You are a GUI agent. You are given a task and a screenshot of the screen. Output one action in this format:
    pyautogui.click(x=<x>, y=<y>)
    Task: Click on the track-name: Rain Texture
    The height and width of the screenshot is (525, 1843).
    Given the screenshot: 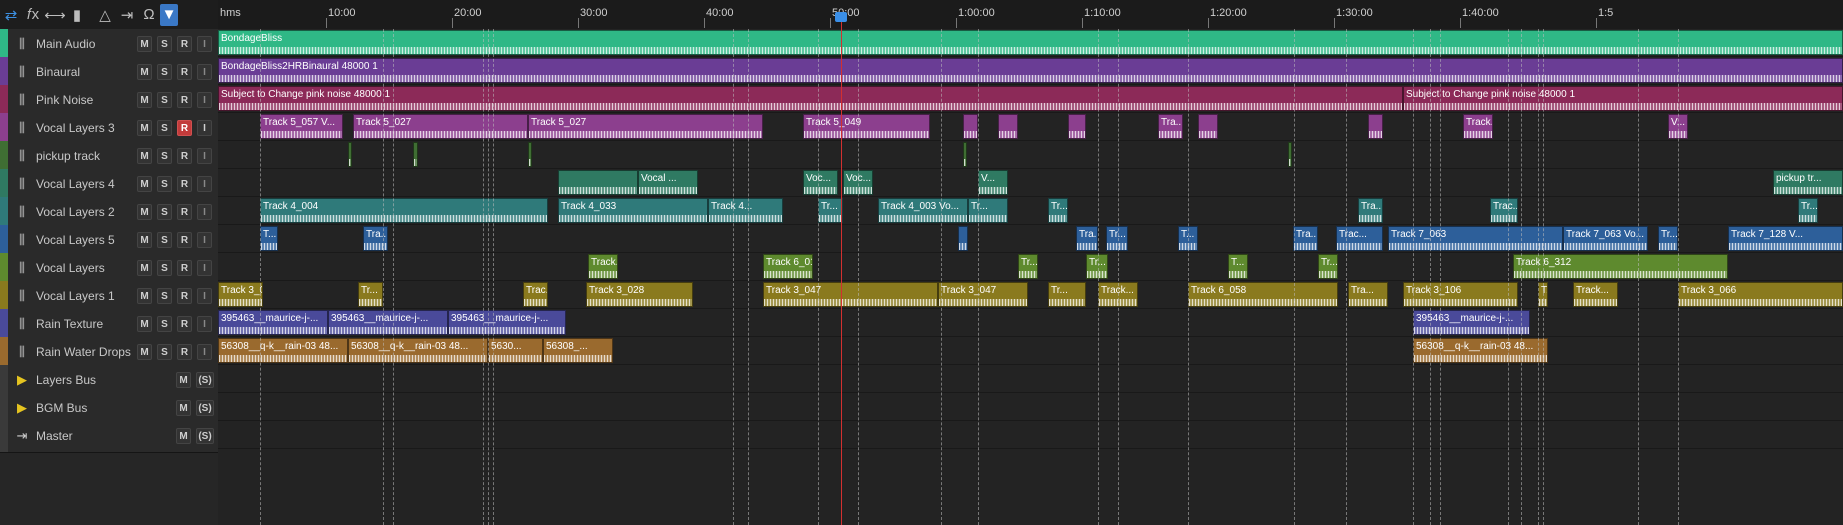 What is the action you would take?
    pyautogui.click(x=69, y=324)
    